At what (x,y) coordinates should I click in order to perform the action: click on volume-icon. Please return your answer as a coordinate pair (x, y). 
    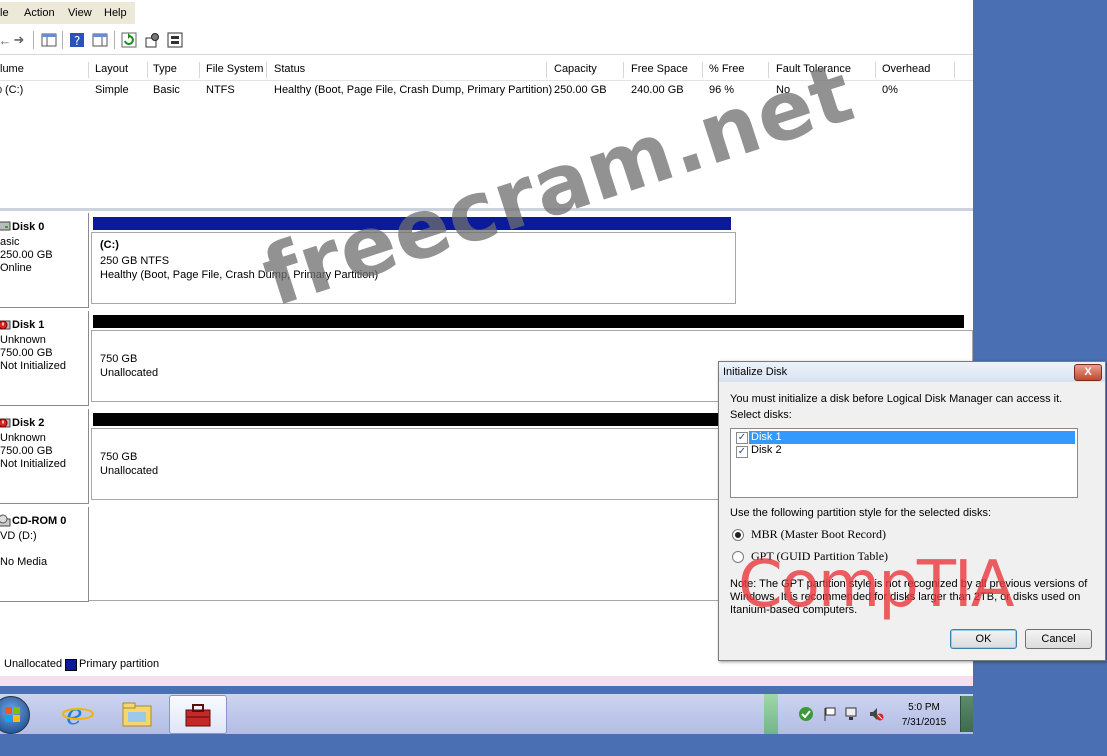
    Looking at the image, I should click on (1, 90).